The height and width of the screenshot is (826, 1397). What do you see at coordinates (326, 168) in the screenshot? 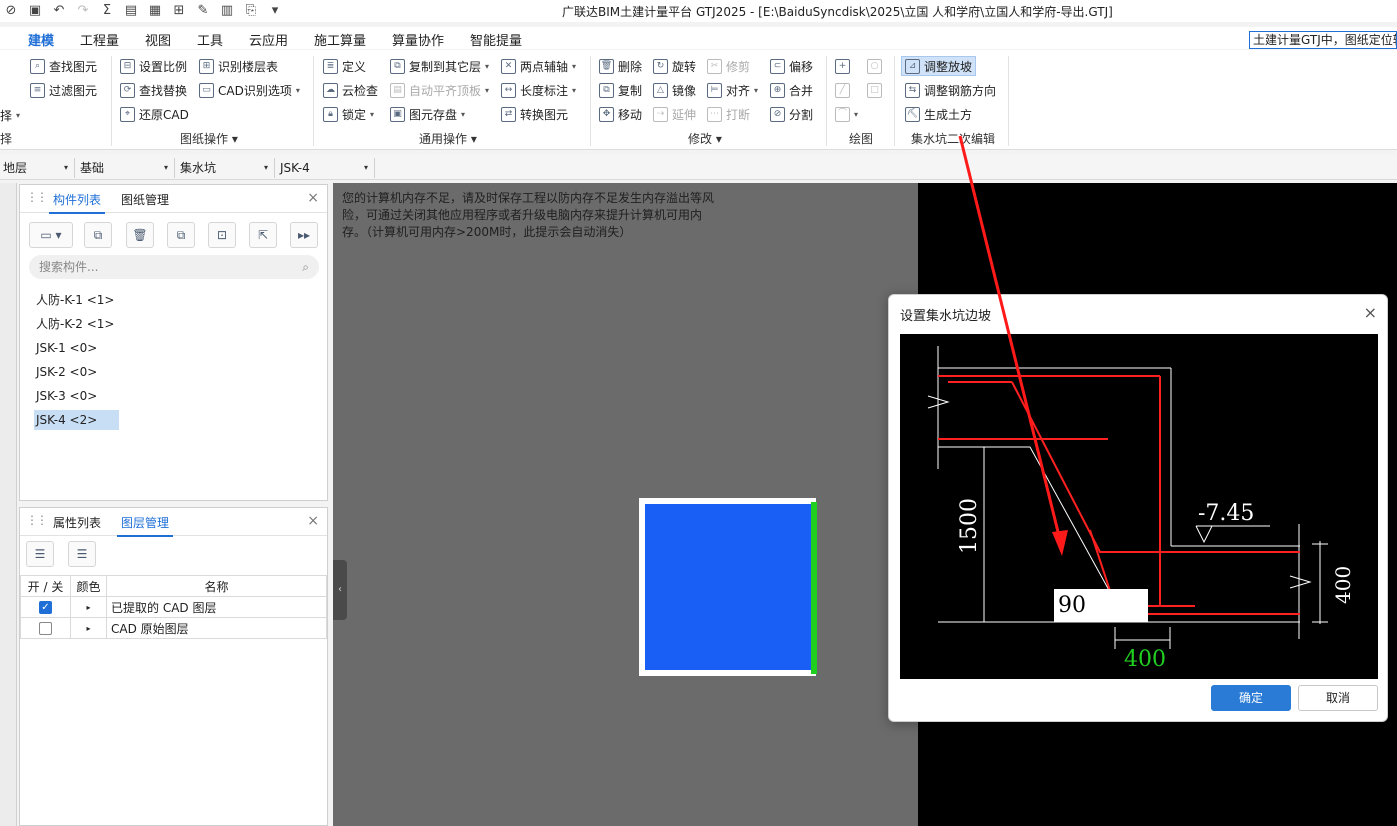
I see `component-select: JSK-4 ▾` at bounding box center [326, 168].